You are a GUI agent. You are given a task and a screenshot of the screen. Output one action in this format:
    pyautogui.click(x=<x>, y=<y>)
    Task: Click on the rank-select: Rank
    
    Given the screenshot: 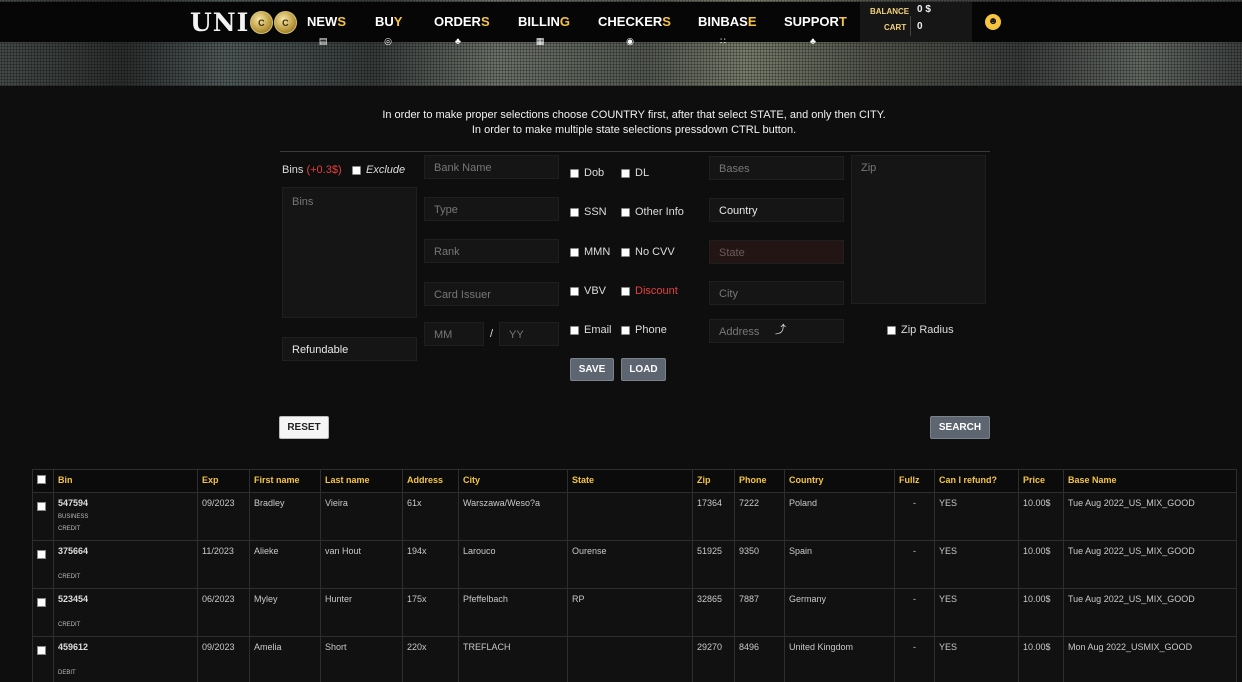 What is the action you would take?
    pyautogui.click(x=491, y=251)
    